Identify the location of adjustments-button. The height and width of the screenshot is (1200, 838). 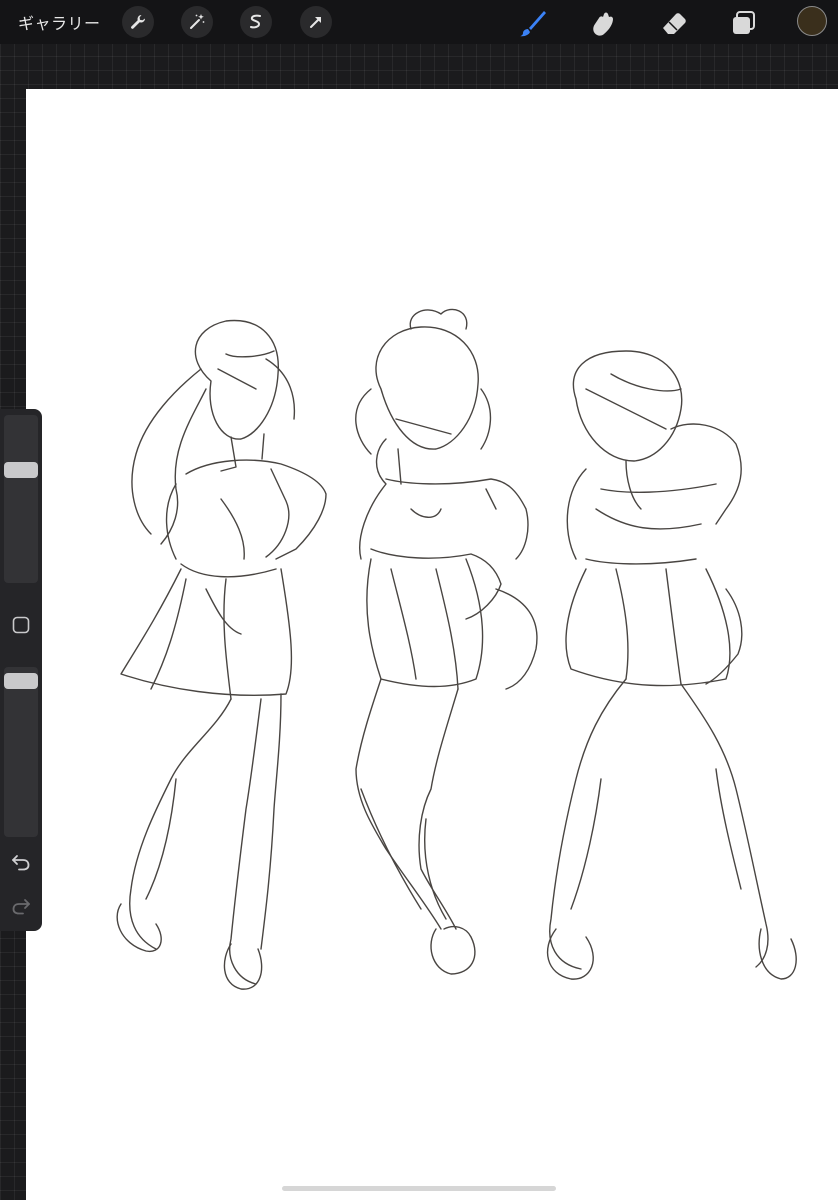
(197, 22).